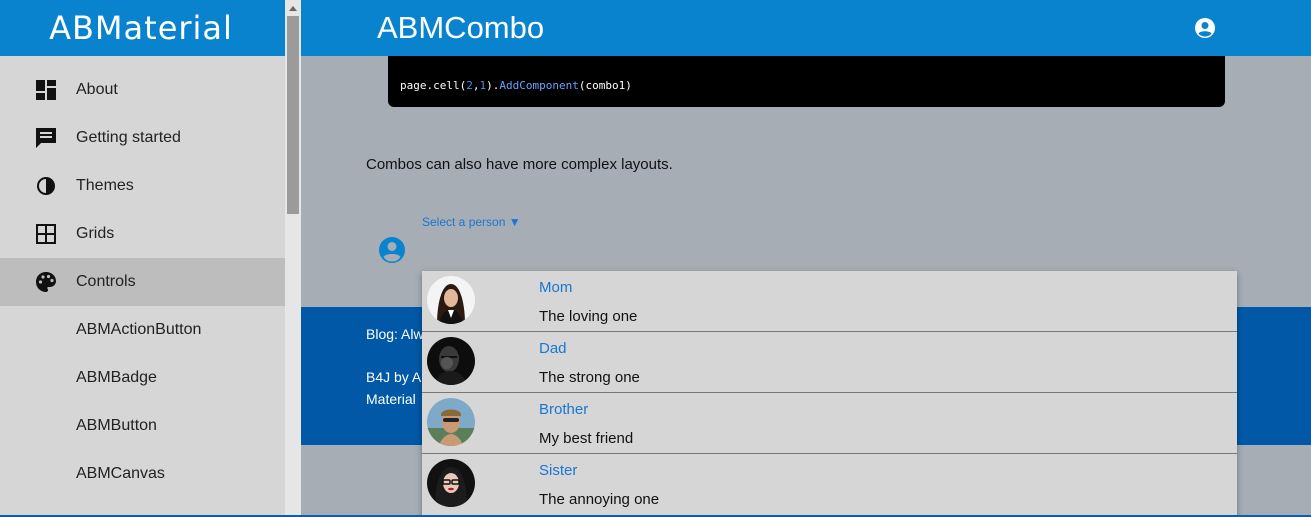  I want to click on person-combo-select: Select a person ▼, so click(471, 222).